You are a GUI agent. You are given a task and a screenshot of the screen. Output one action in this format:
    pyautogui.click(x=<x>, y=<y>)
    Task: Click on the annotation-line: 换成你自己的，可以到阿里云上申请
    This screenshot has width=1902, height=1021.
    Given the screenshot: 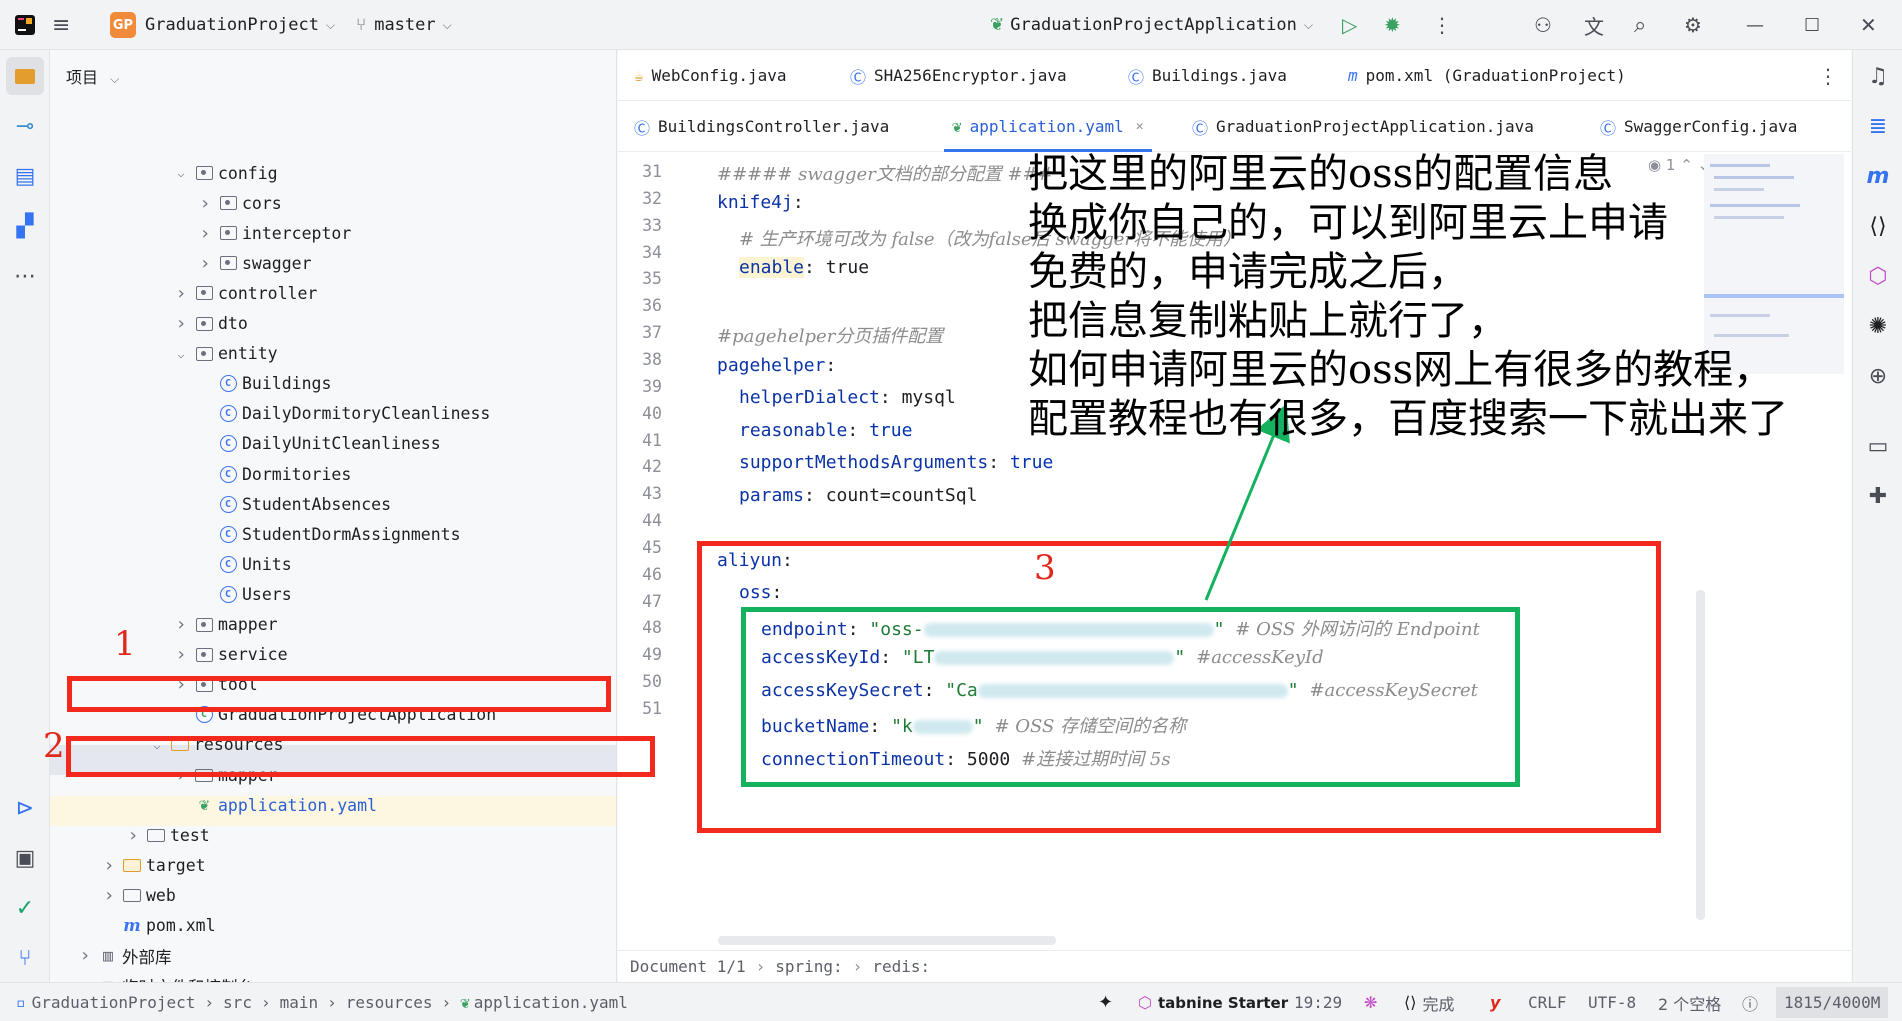 What is the action you would take?
    pyautogui.click(x=1348, y=223)
    